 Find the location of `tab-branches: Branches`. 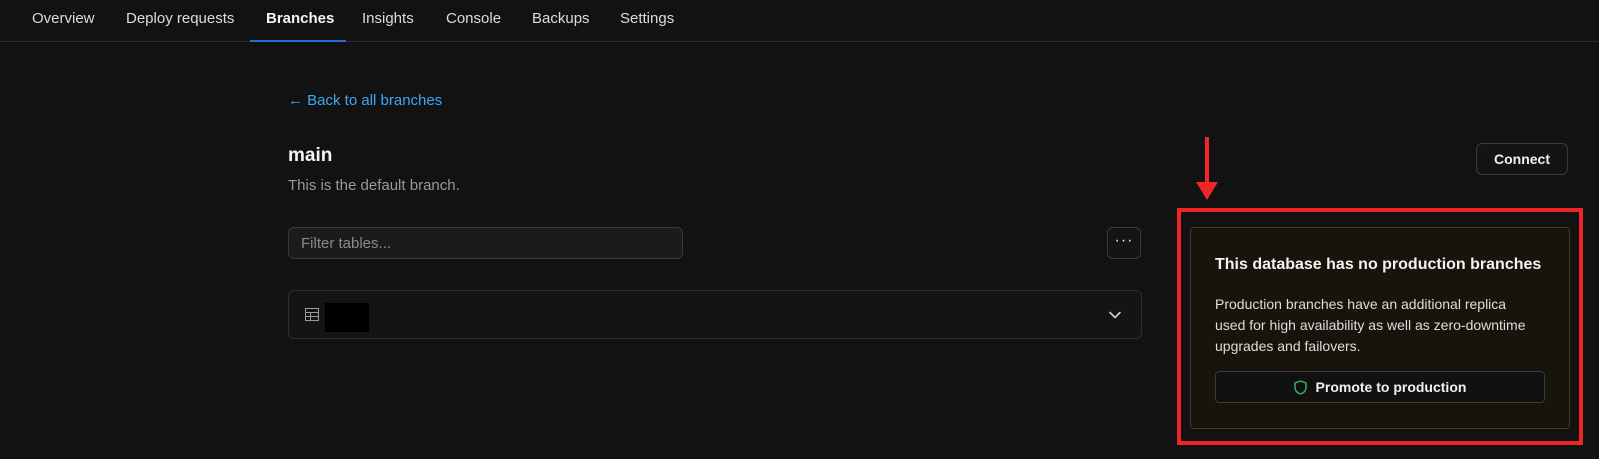

tab-branches: Branches is located at coordinates (300, 21).